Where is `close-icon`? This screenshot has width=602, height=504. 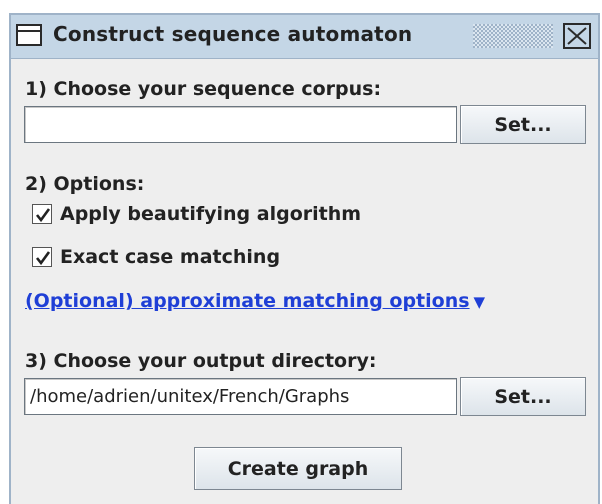 close-icon is located at coordinates (577, 36).